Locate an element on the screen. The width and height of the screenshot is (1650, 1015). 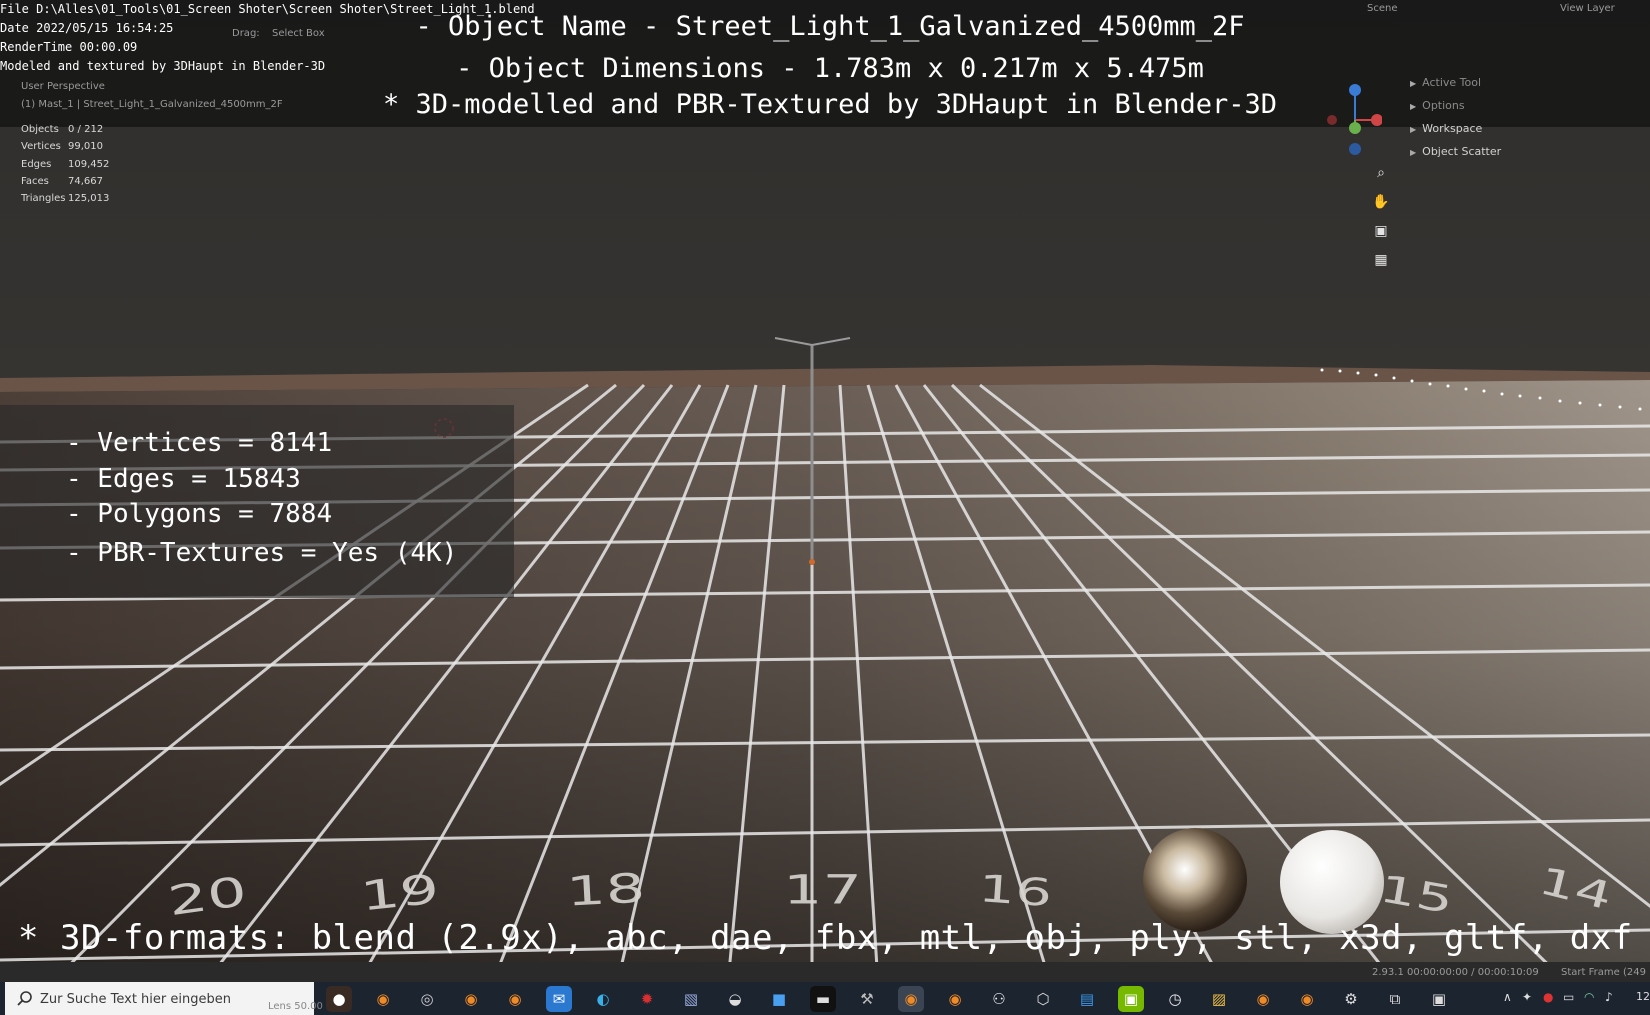
sidebar-panel-item: ▶ Workspace is located at coordinates (1446, 128).